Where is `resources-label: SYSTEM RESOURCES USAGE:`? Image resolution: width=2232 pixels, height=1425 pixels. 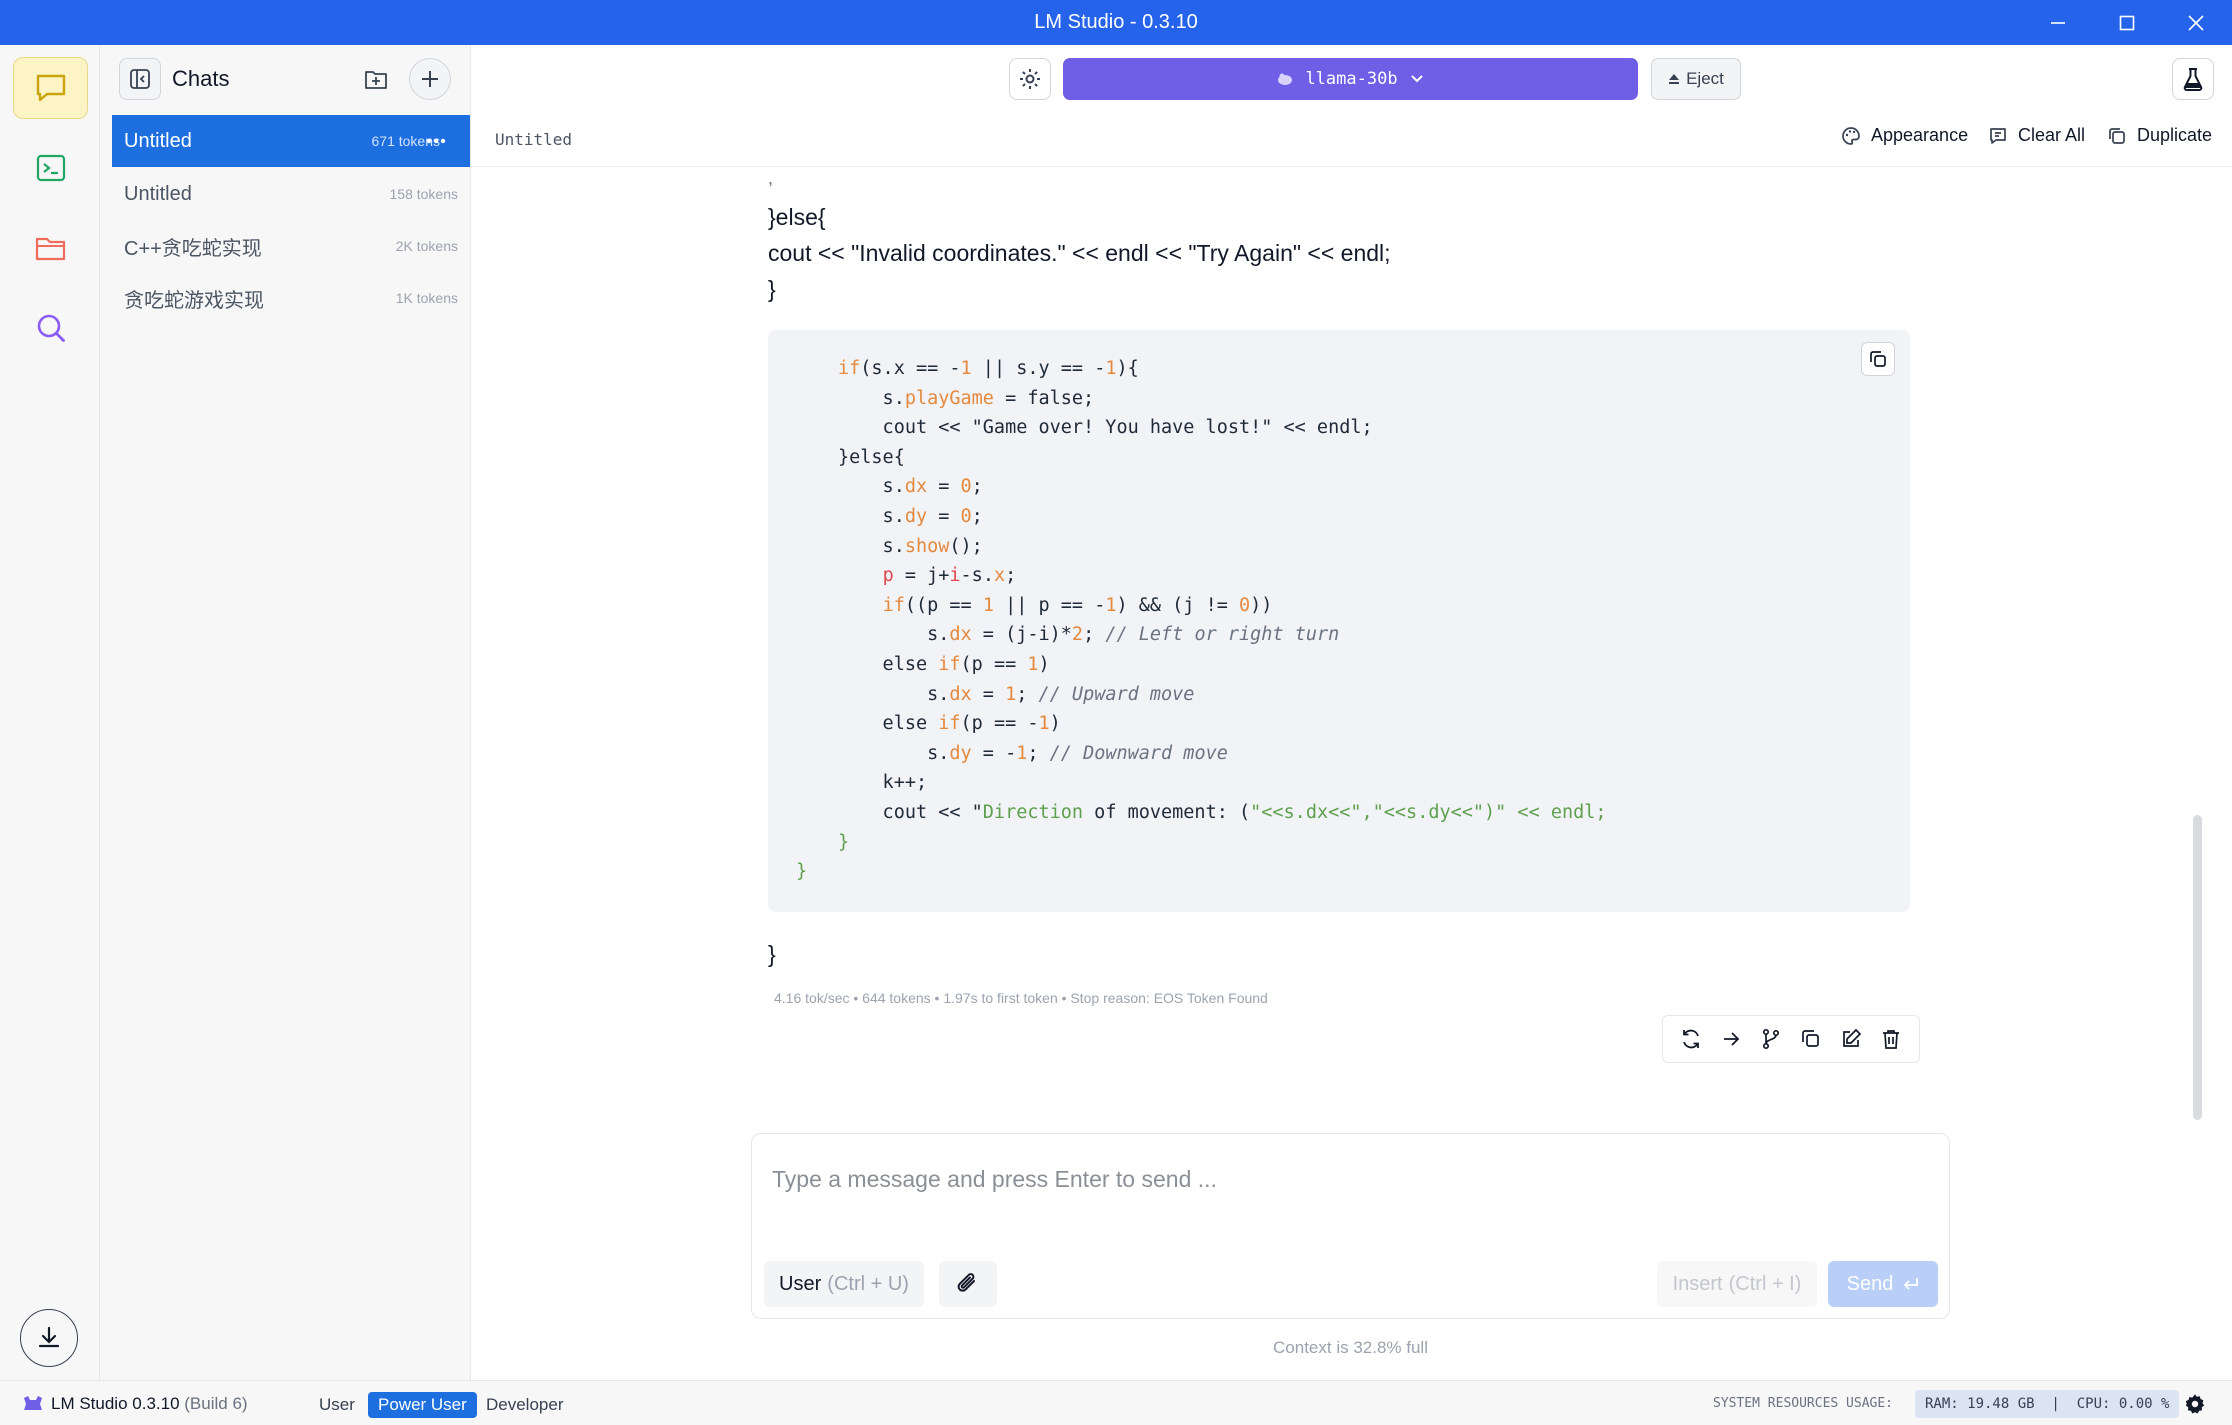 resources-label: SYSTEM RESOURCES USAGE: is located at coordinates (1803, 1403).